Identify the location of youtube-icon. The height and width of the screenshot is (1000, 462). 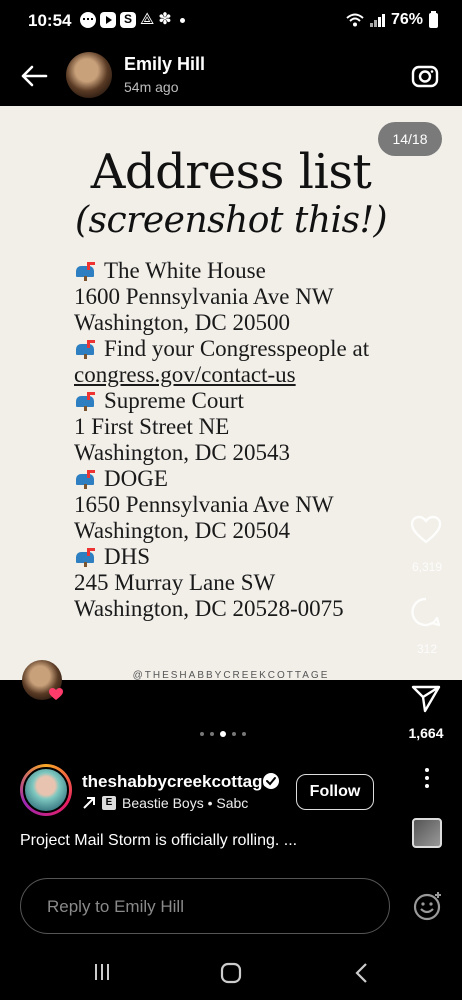
(108, 20).